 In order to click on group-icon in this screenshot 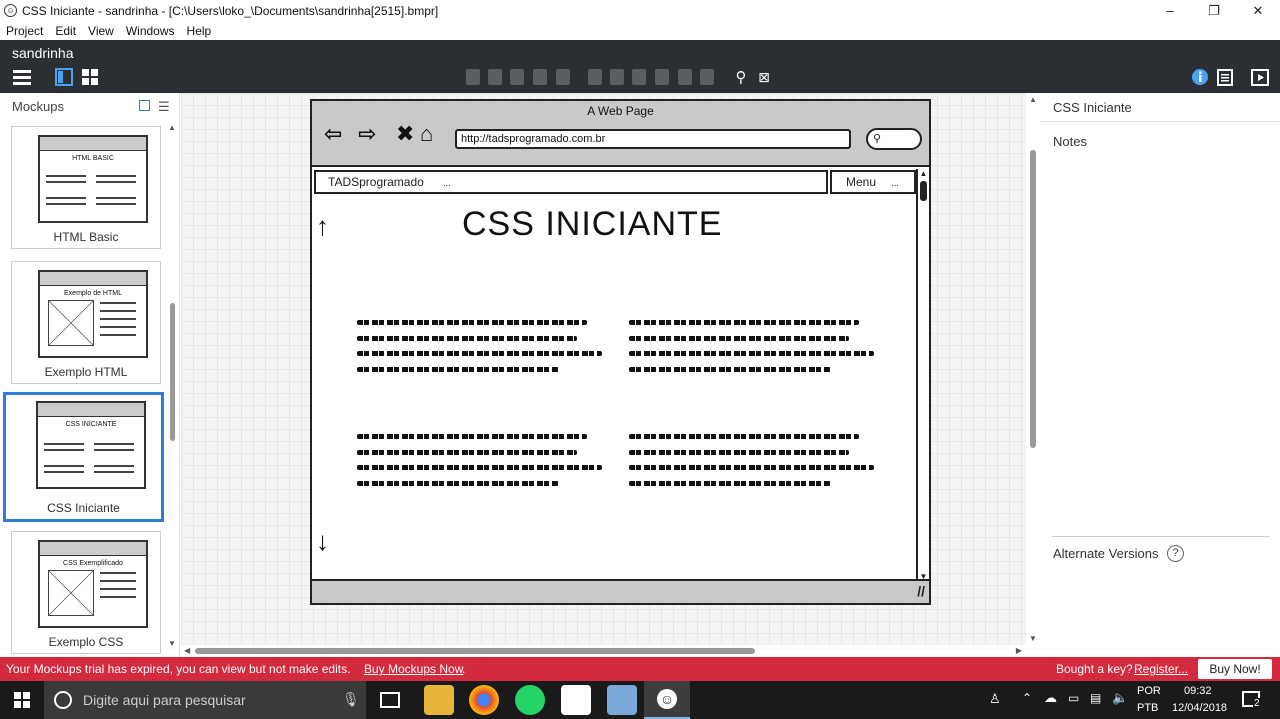, I will do `click(595, 77)`.